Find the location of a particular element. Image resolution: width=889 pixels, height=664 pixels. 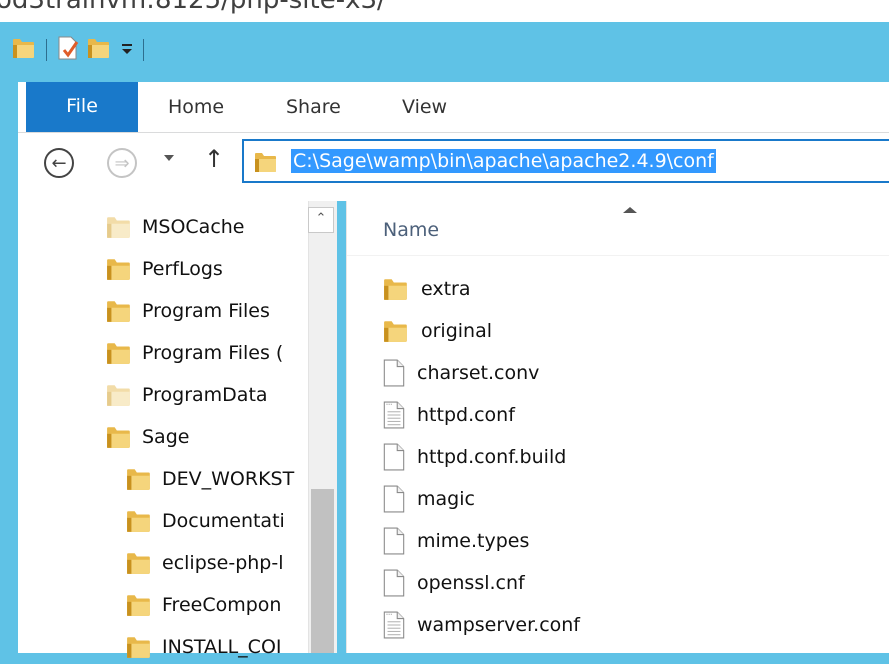

address-path-text: C:\Sage\wamp\bin\apache\apache2.4.9\conf is located at coordinates (503, 161).